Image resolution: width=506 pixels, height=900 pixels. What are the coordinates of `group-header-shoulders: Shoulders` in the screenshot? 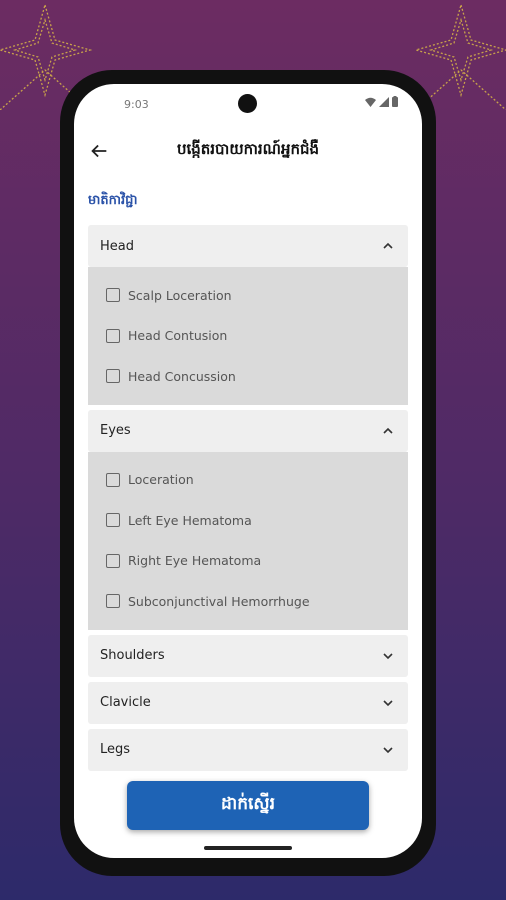 It's located at (248, 655).